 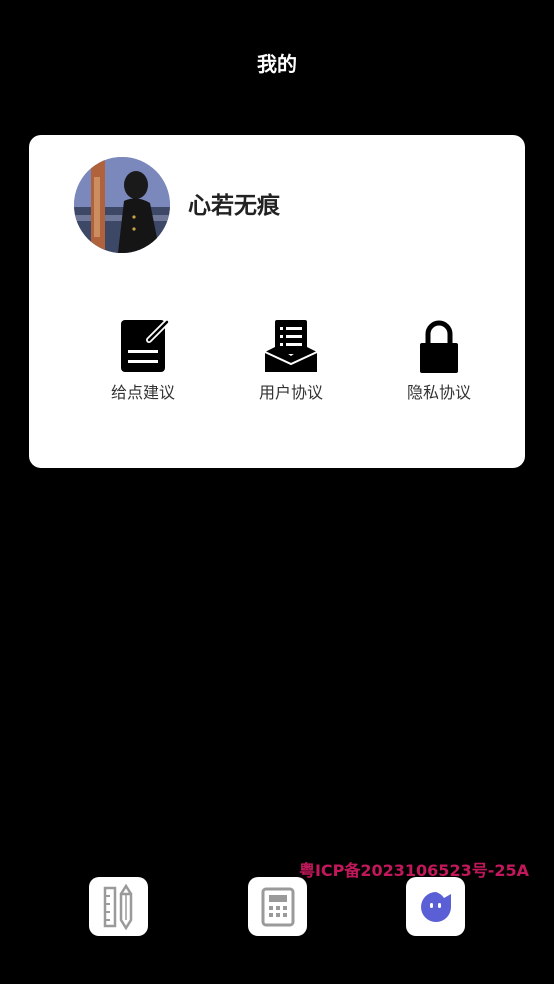 I want to click on tab-tools, so click(x=118, y=906).